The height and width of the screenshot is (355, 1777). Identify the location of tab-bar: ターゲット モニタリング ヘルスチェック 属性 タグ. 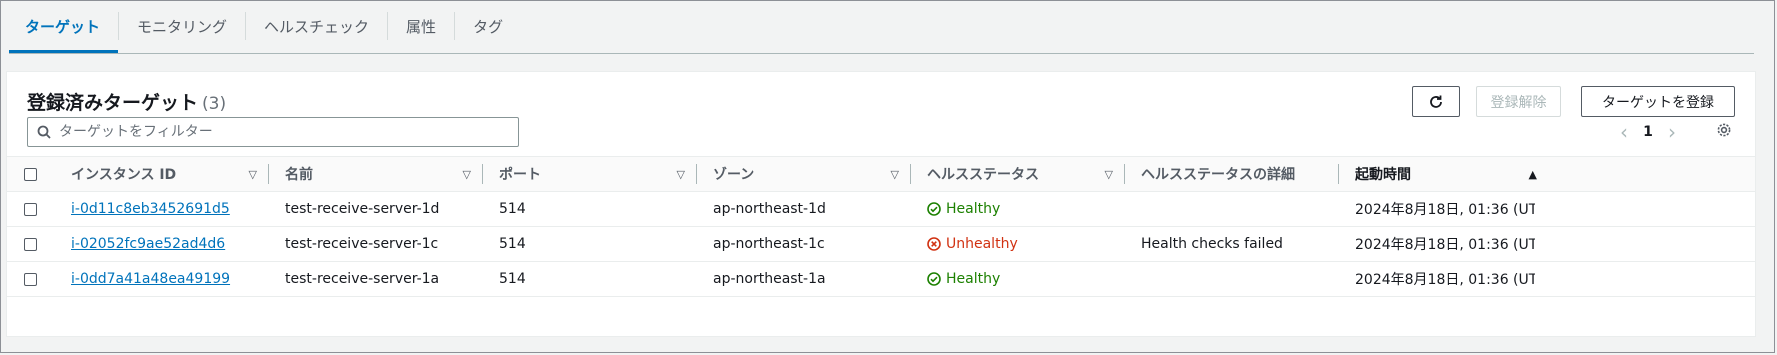
(881, 27).